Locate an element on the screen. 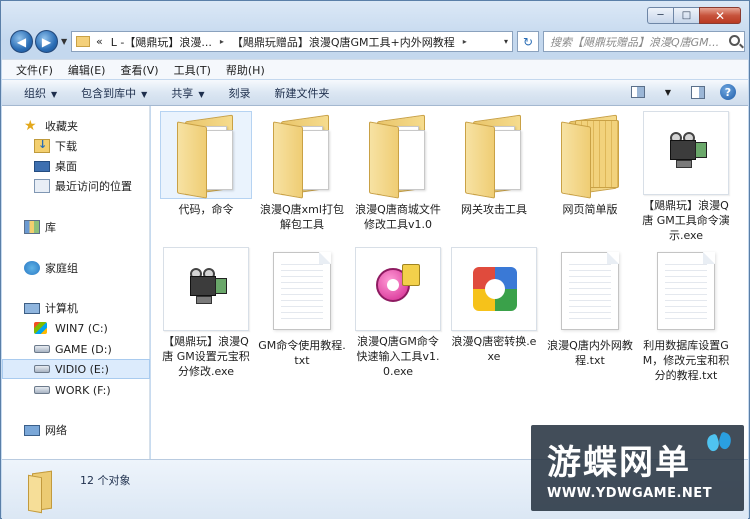 This screenshot has height=519, width=750. minimize-button: ─ is located at coordinates (660, 15).